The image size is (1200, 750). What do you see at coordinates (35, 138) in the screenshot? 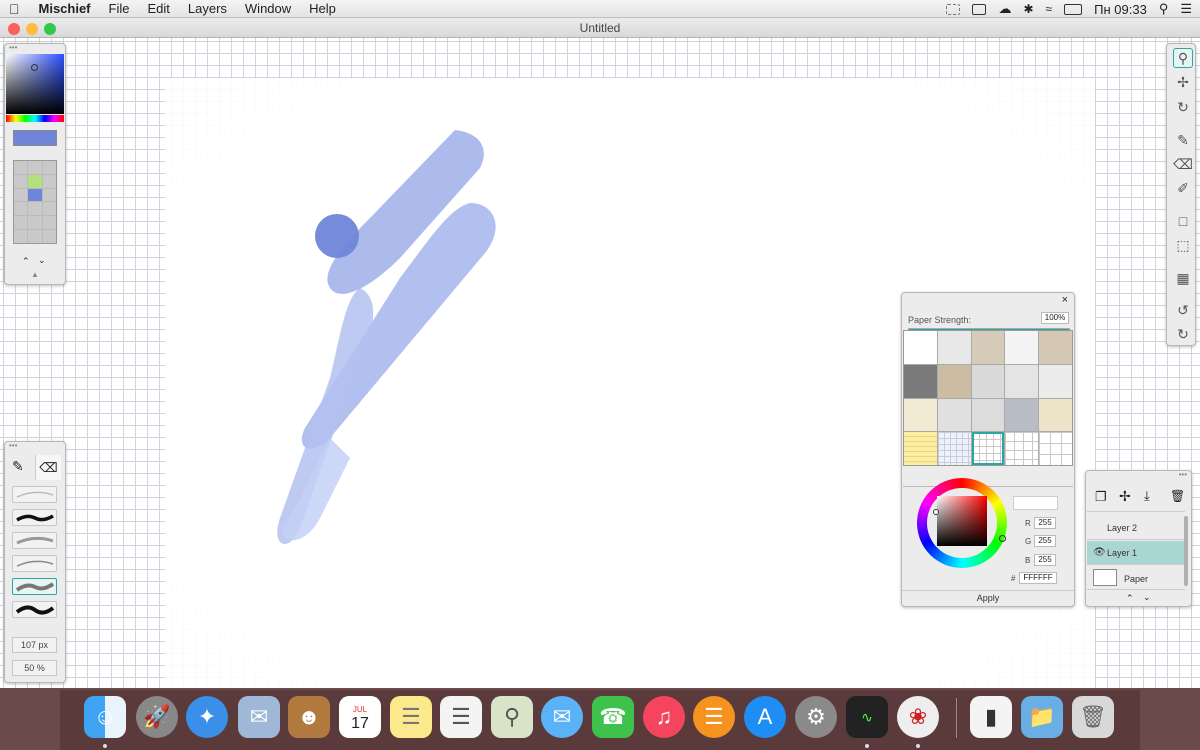
I see `current-color-swatch` at bounding box center [35, 138].